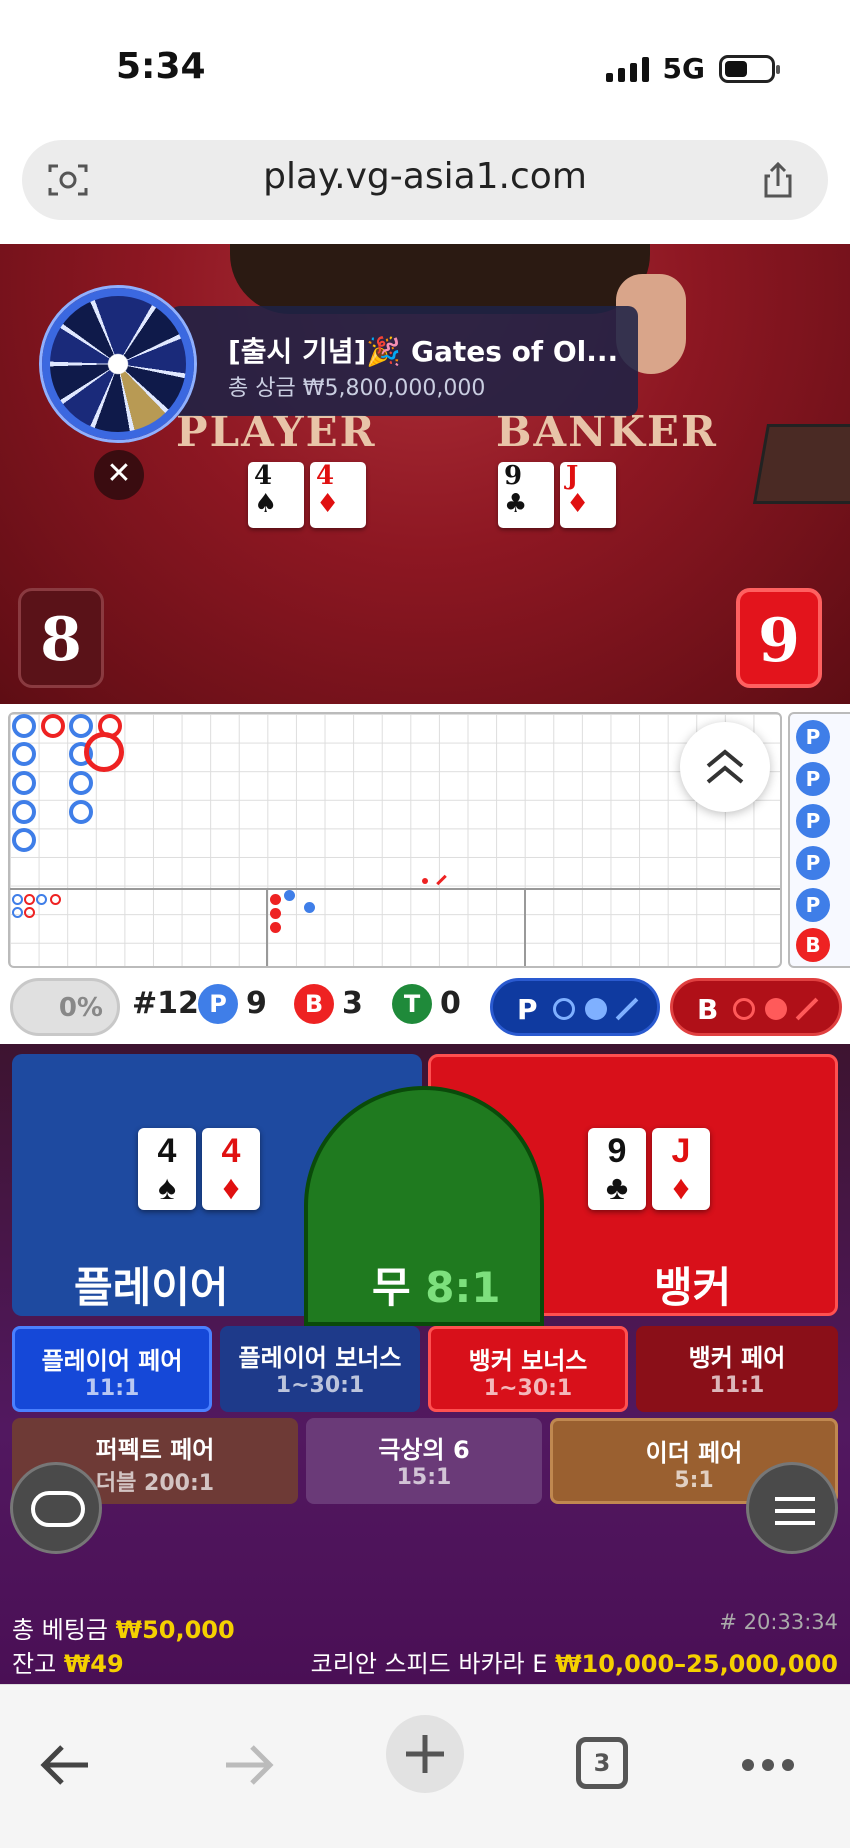 The image size is (850, 1848). What do you see at coordinates (425, 65) in the screenshot?
I see `status-bar: 5:34 5G` at bounding box center [425, 65].